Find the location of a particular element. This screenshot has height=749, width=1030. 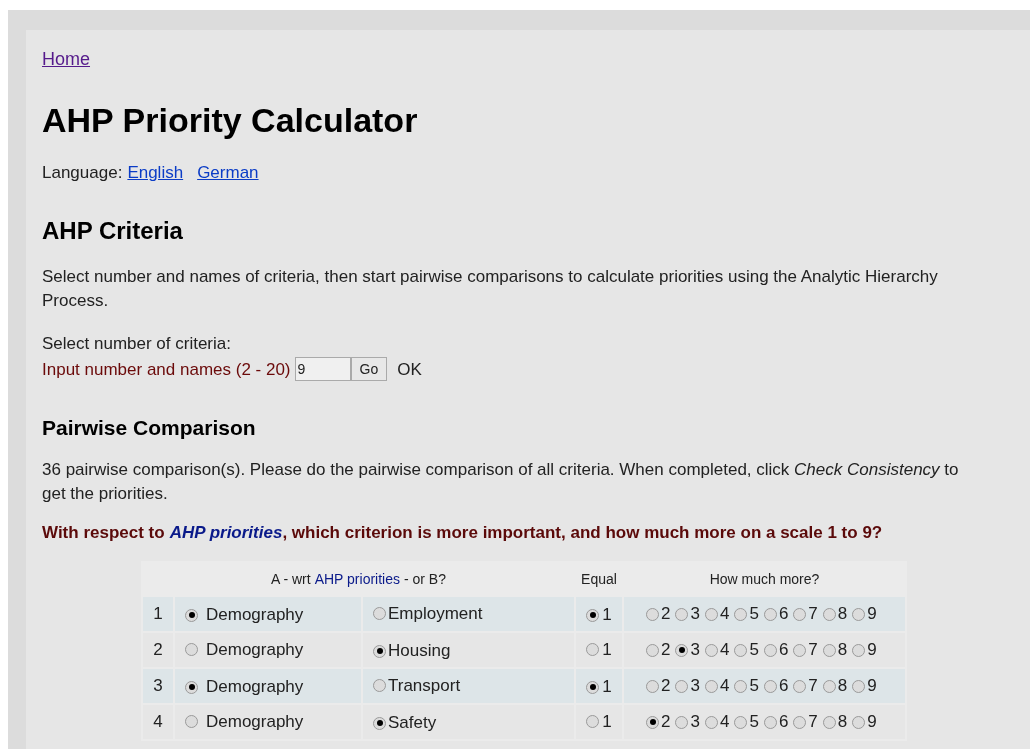

question-text: With respect to is located at coordinates (103, 532).